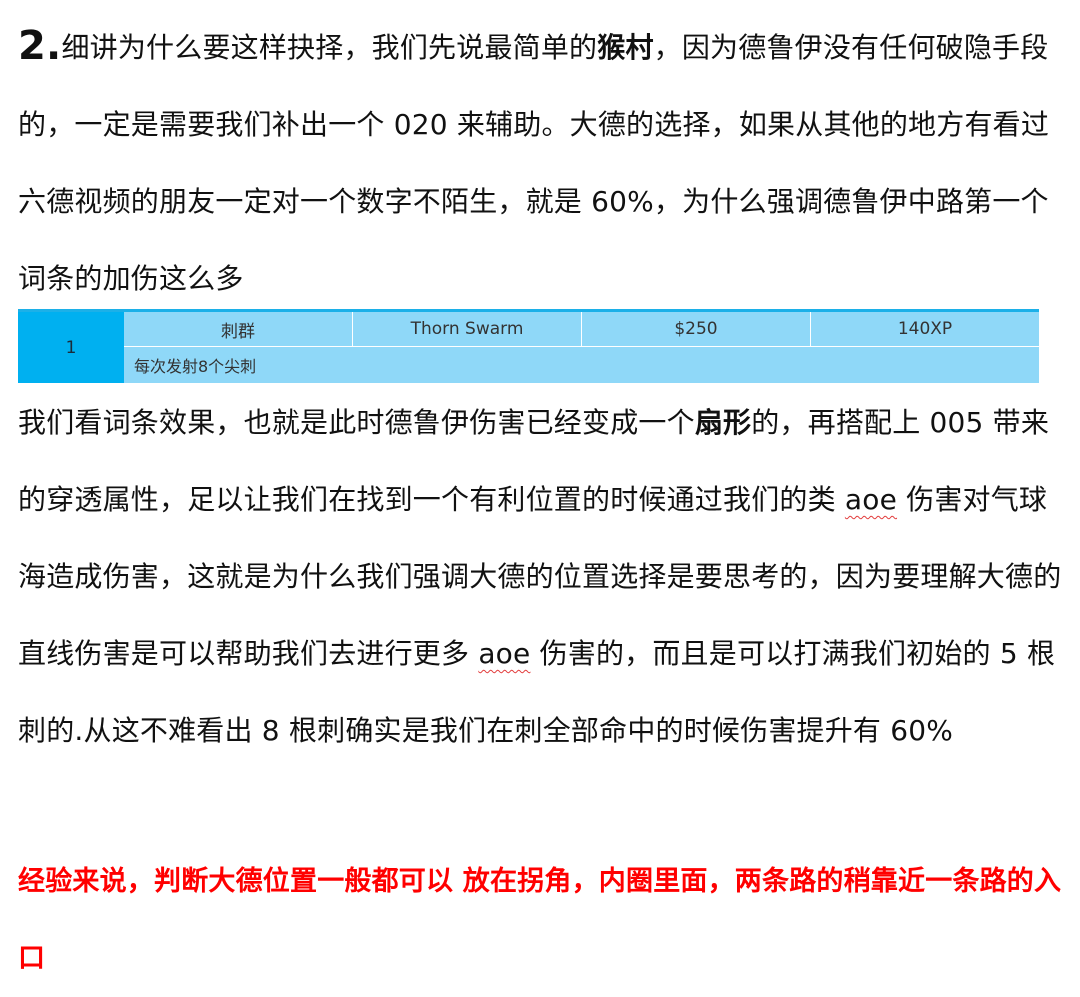 The width and height of the screenshot is (1080, 997). What do you see at coordinates (40, 46) in the screenshot?
I see `section-number: 2.` at bounding box center [40, 46].